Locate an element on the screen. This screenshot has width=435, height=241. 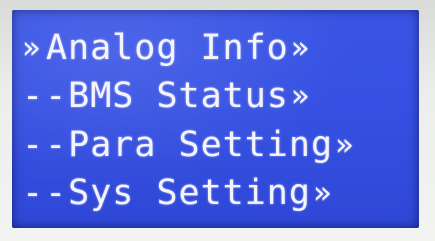
selection-chevron-icon: » is located at coordinates (32, 48).